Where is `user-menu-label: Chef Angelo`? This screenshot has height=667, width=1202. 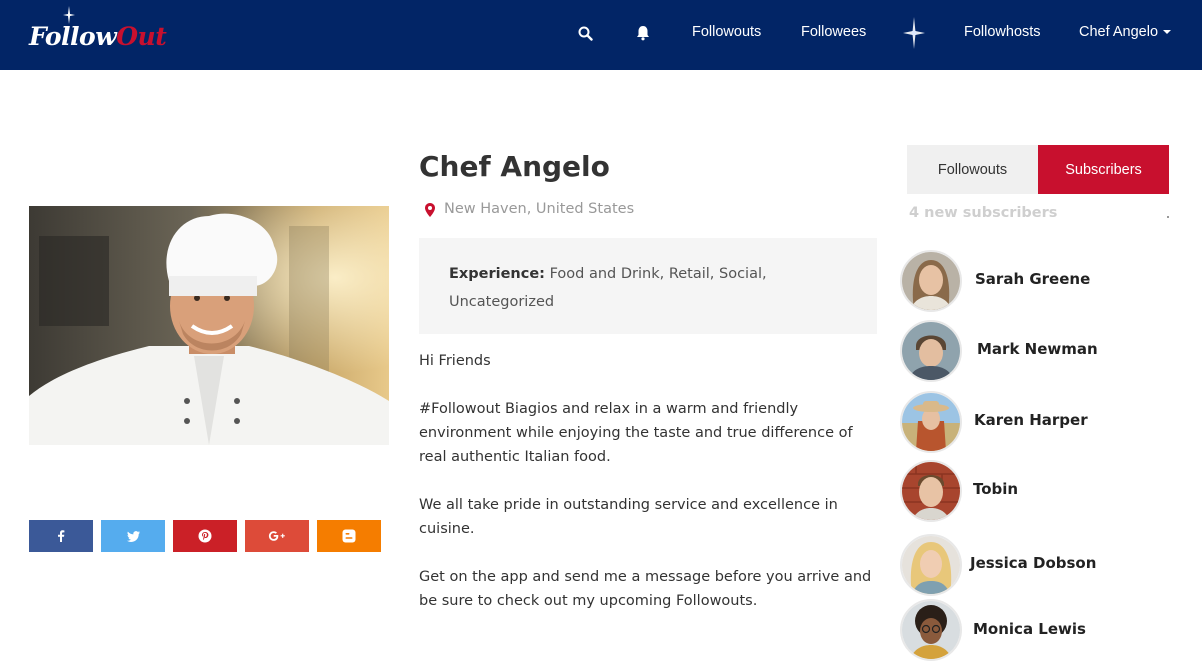 user-menu-label: Chef Angelo is located at coordinates (1119, 32).